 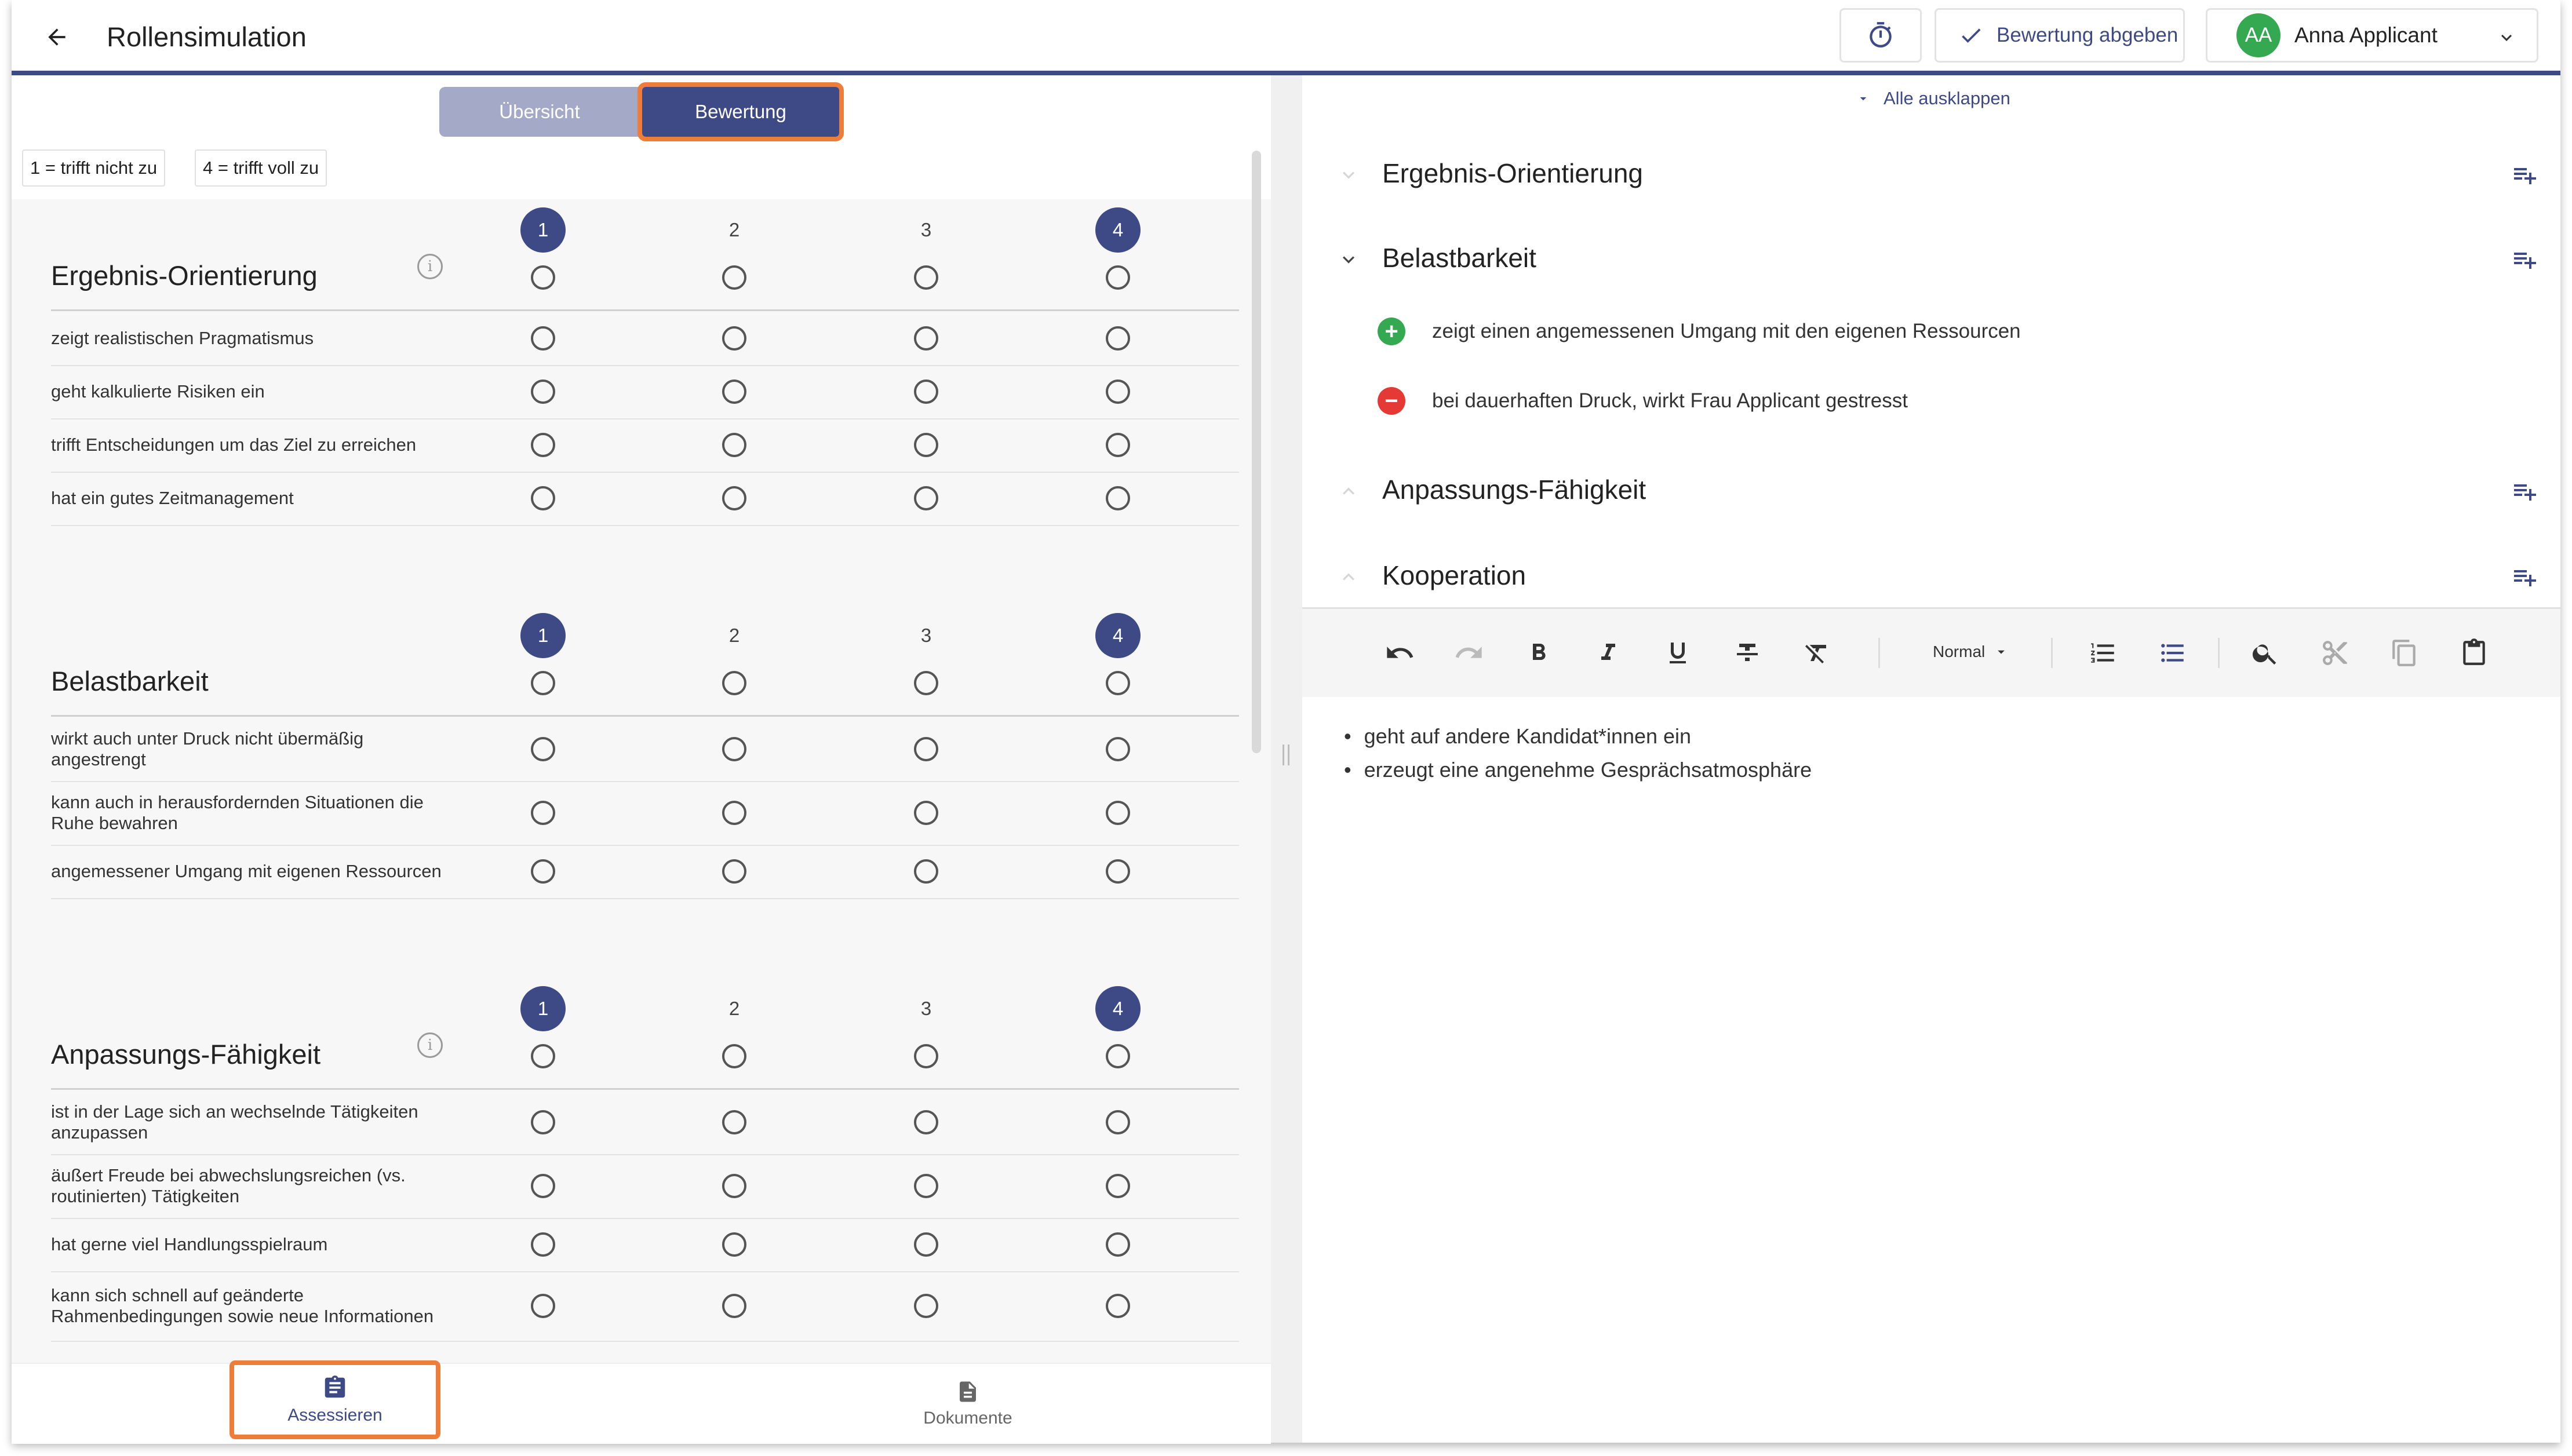 What do you see at coordinates (1971, 652) in the screenshot?
I see `format-select: Normal` at bounding box center [1971, 652].